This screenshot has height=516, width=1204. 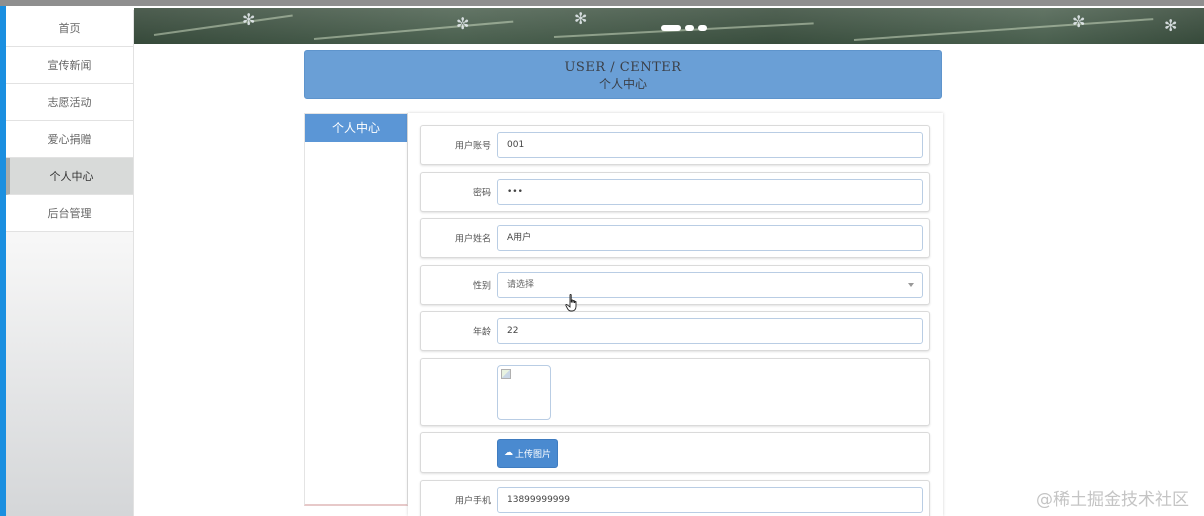 I want to click on password-row: 密码 •••, so click(x=675, y=192).